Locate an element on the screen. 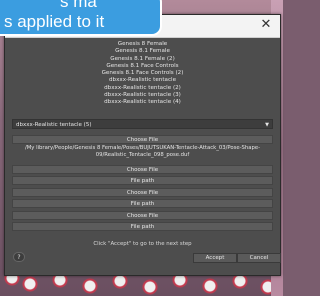 Image resolution: width=320 pixels, height=296 pixels. file-path-field-2: File path is located at coordinates (142, 180).